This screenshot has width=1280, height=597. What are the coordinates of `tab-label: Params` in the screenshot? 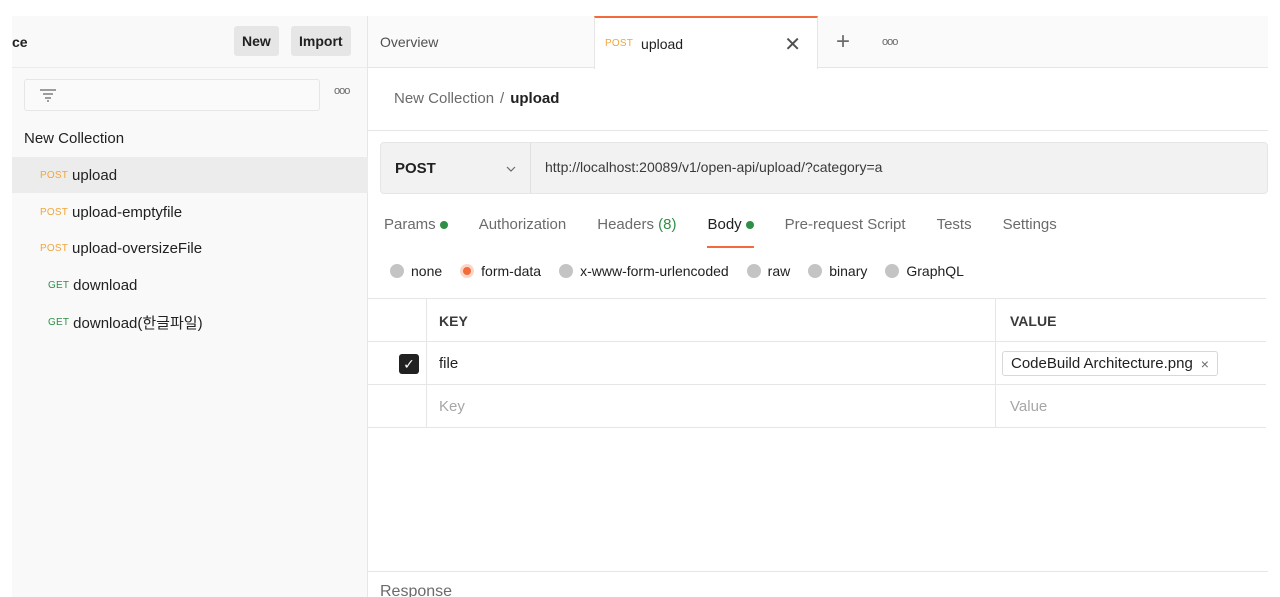 It's located at (410, 224).